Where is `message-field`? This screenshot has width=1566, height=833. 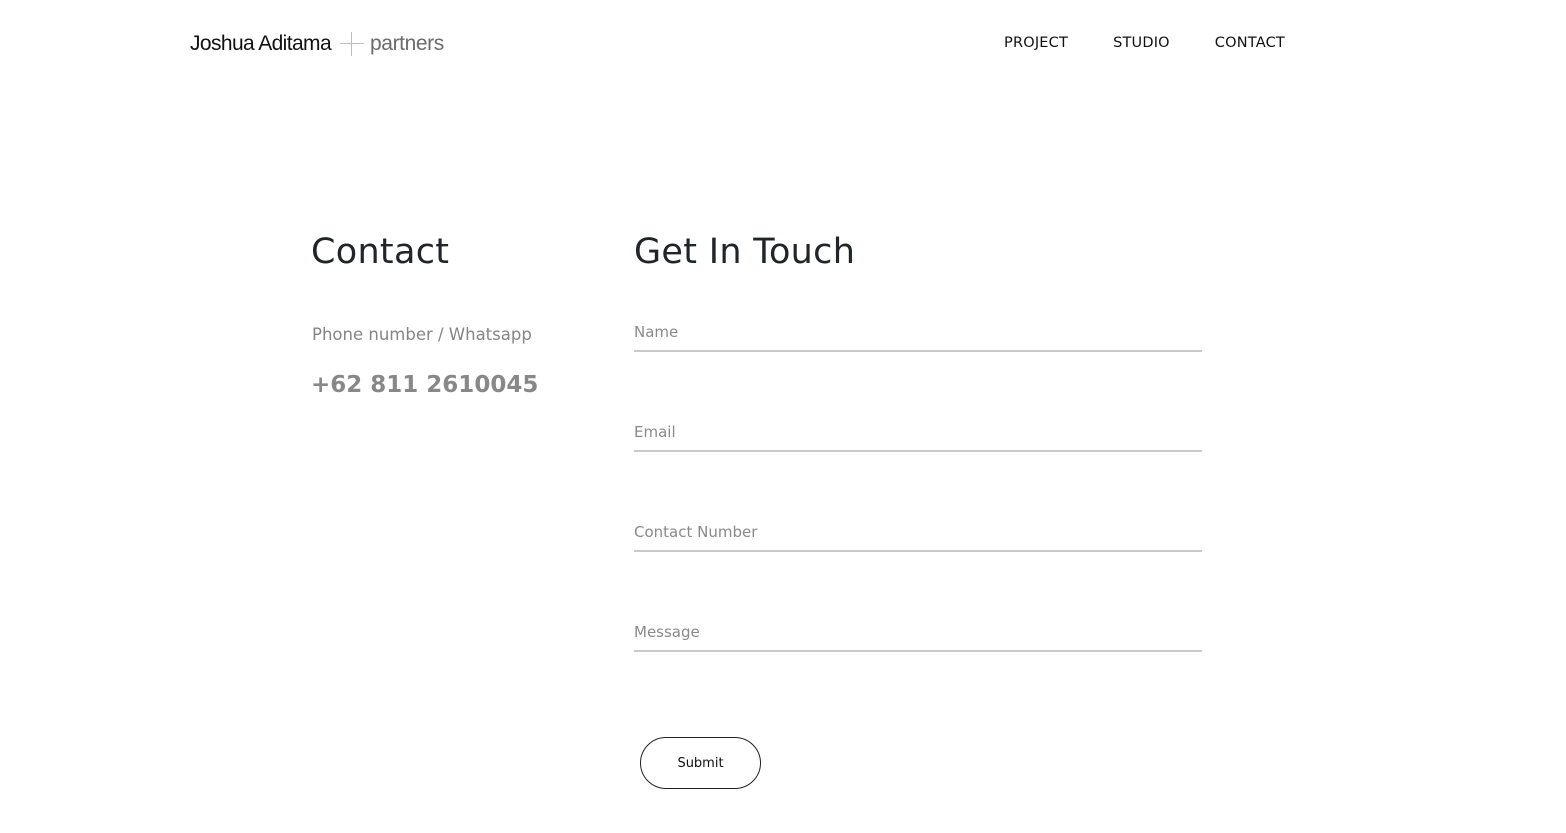
message-field is located at coordinates (918, 633).